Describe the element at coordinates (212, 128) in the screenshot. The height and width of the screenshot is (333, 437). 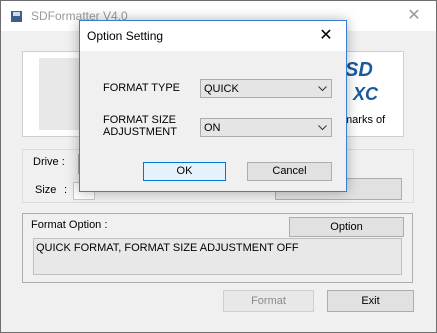
I see `format-size-value: ON` at that location.